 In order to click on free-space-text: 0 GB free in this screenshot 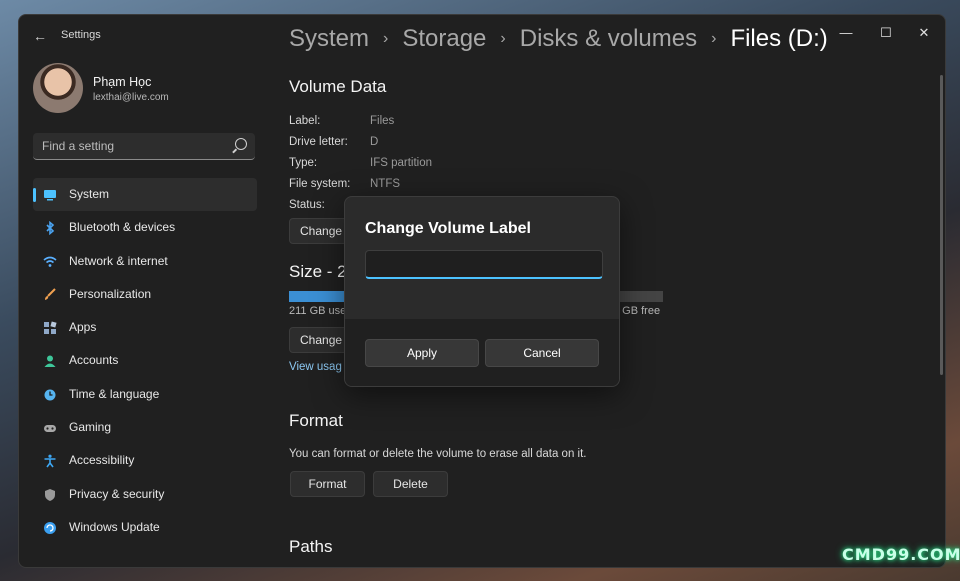, I will do `click(637, 311)`.